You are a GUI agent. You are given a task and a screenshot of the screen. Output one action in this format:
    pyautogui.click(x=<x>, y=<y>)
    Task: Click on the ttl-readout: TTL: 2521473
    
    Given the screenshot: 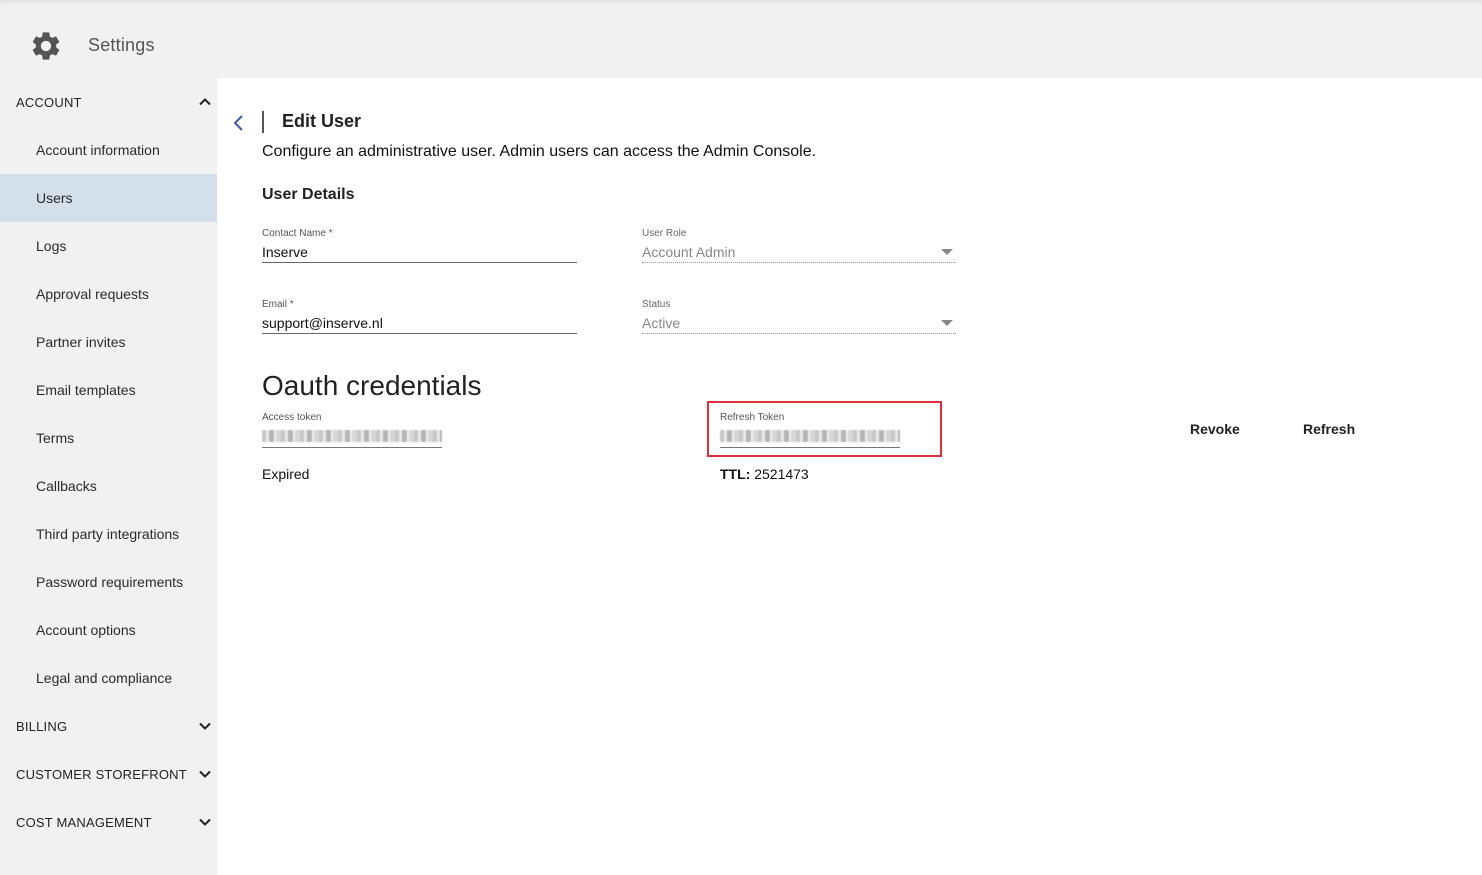 What is the action you would take?
    pyautogui.click(x=764, y=474)
    